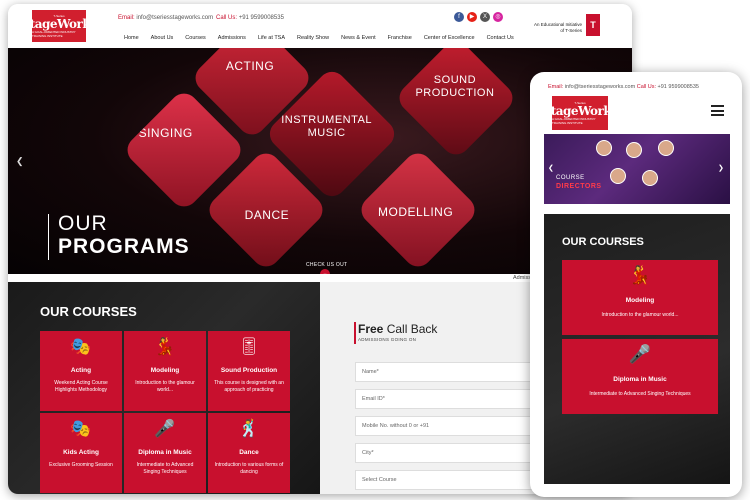  I want to click on banner-directors-text: DIRECTORS, so click(579, 186).